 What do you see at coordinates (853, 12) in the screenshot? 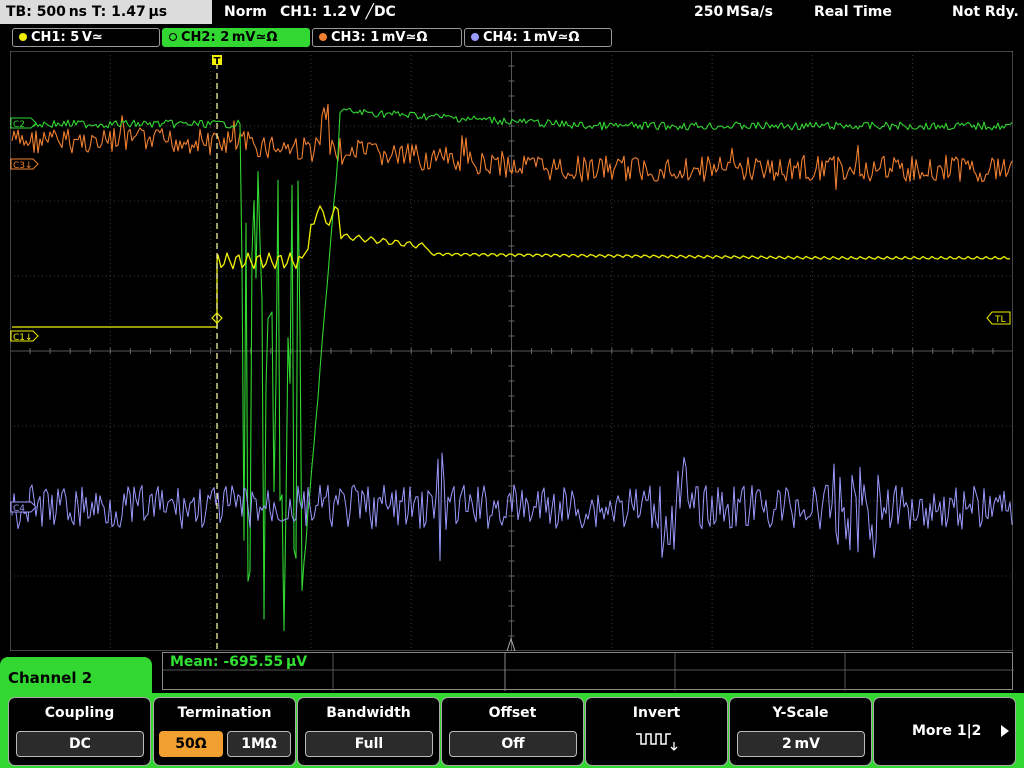
I see `acquisition-mode: Real Time` at bounding box center [853, 12].